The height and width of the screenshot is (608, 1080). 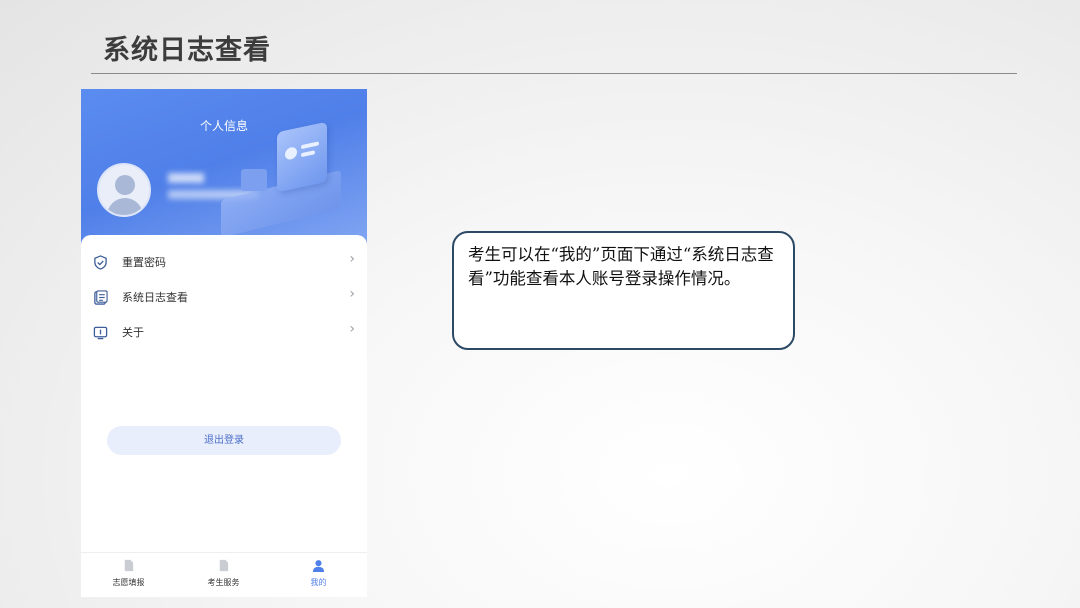 What do you see at coordinates (186, 178) in the screenshot?
I see `blurred-username` at bounding box center [186, 178].